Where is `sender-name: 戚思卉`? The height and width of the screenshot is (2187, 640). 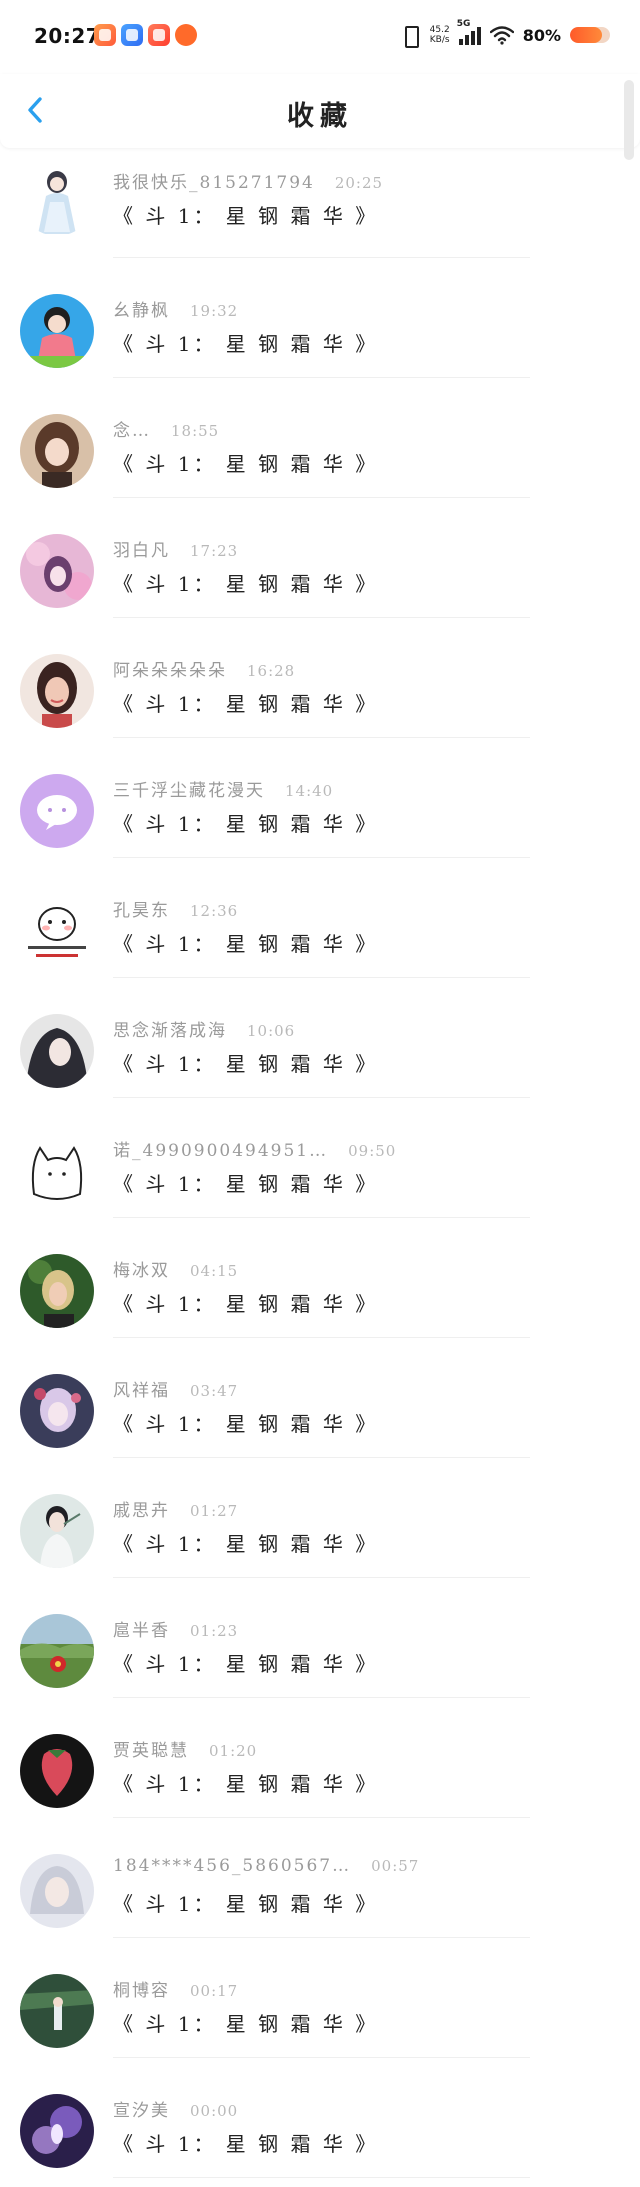 sender-name: 戚思卉 is located at coordinates (141, 1511).